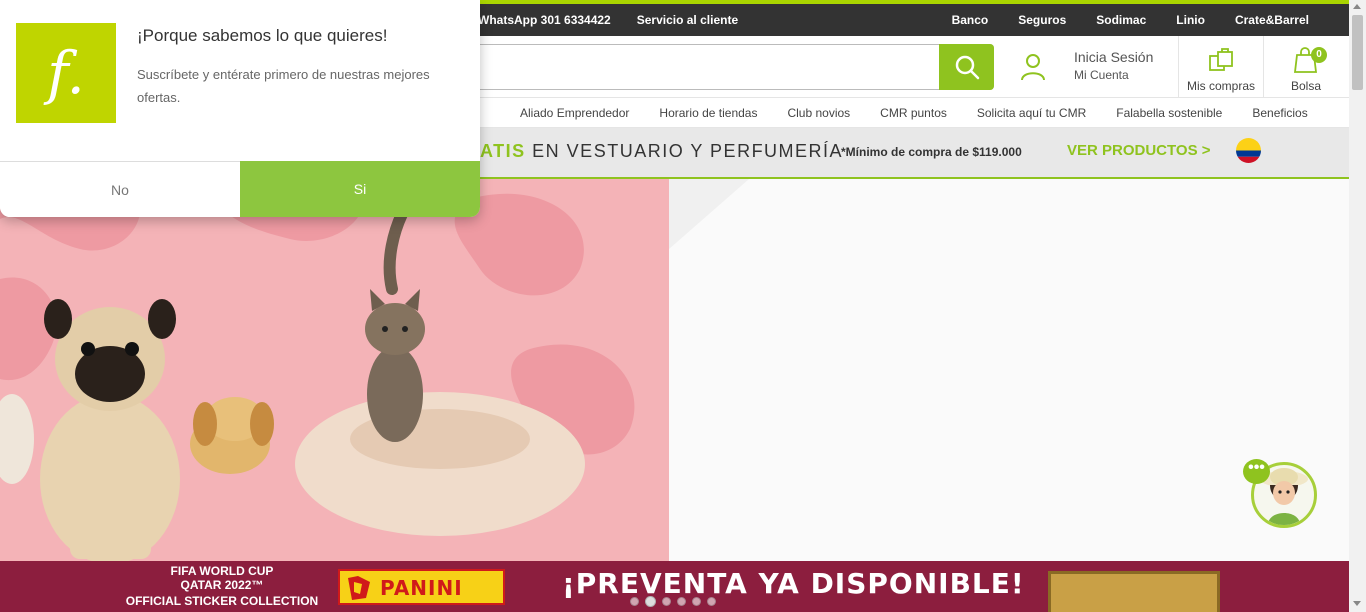 The height and width of the screenshot is (612, 1366). I want to click on search-icon, so click(967, 67).